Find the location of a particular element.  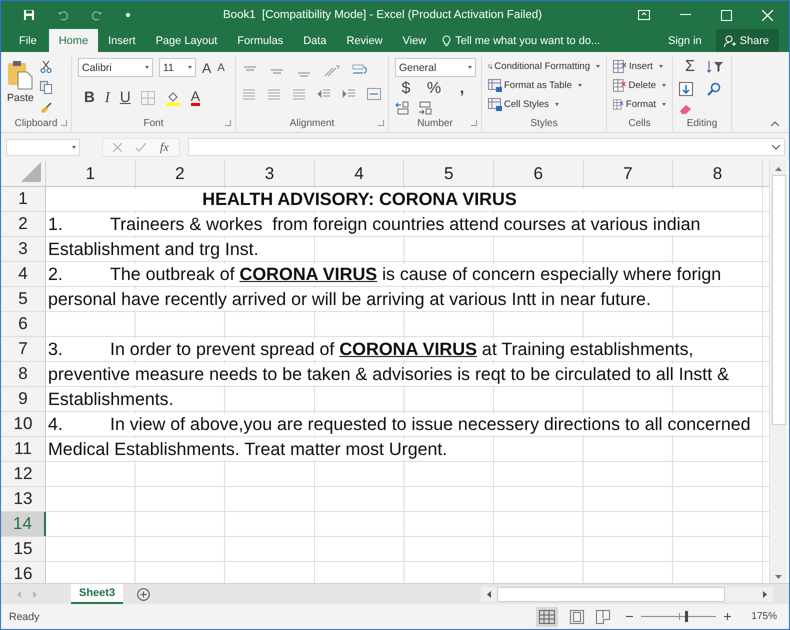

ribbon-tab: Review is located at coordinates (364, 40).